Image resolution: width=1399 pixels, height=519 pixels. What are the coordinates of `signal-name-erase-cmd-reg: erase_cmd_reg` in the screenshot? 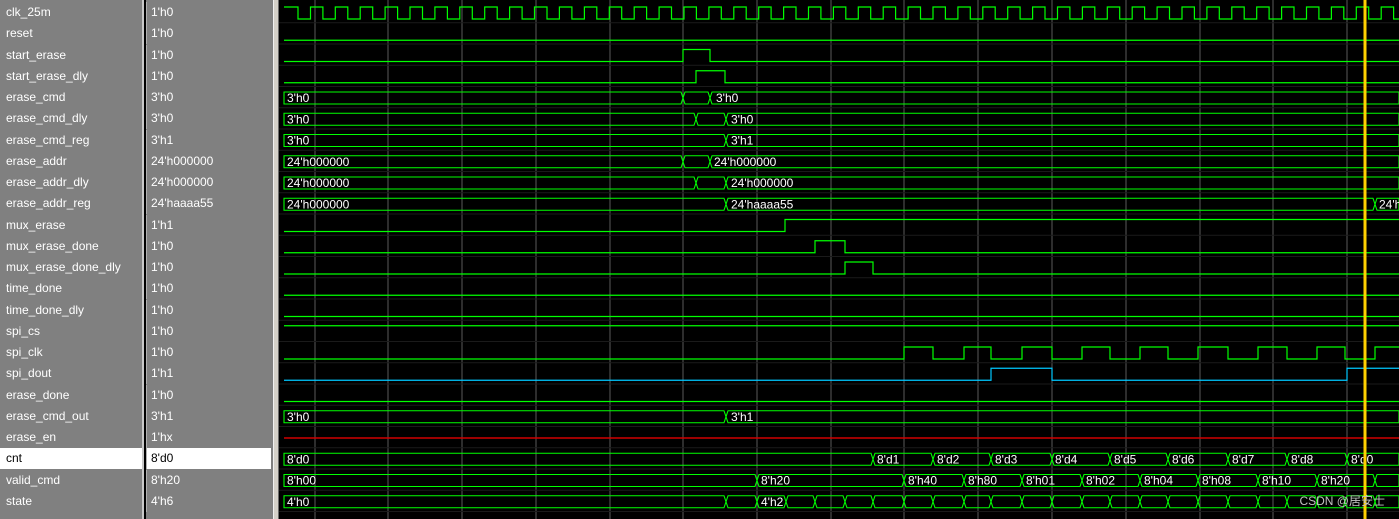 It's located at (71, 140).